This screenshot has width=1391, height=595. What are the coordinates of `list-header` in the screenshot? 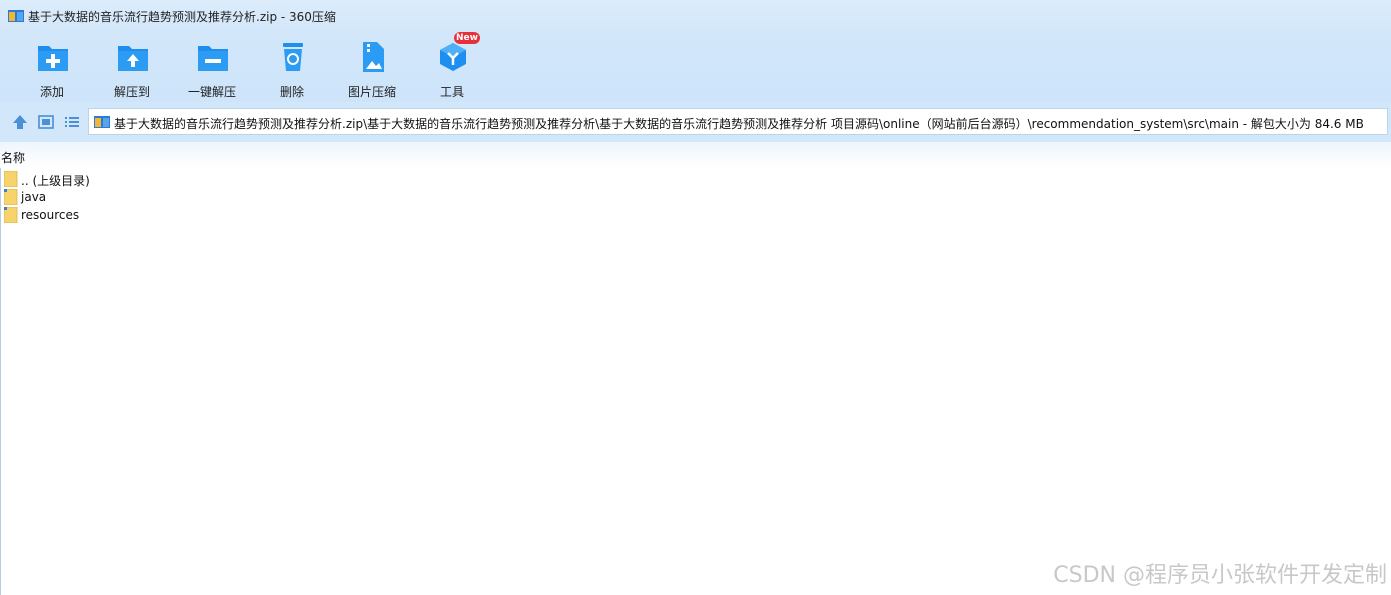 It's located at (695, 155).